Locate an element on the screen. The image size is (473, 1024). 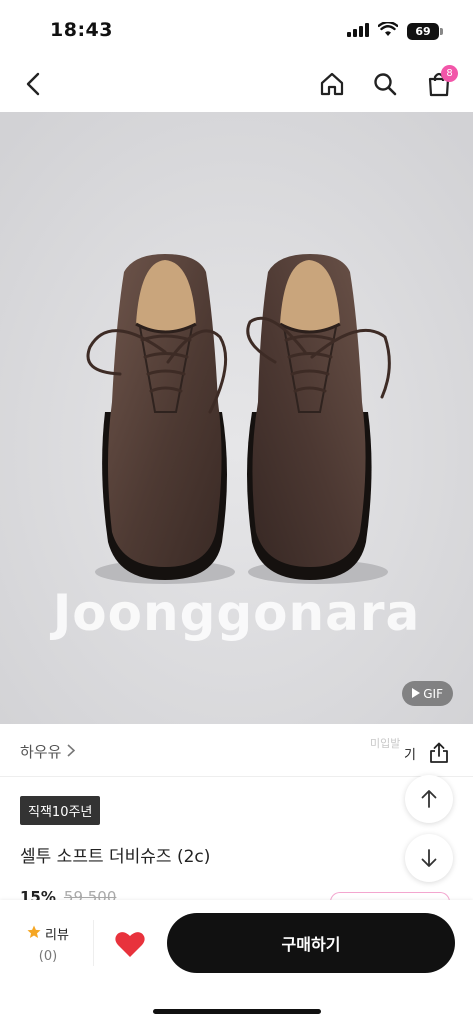
back-button is located at coordinates (34, 84).